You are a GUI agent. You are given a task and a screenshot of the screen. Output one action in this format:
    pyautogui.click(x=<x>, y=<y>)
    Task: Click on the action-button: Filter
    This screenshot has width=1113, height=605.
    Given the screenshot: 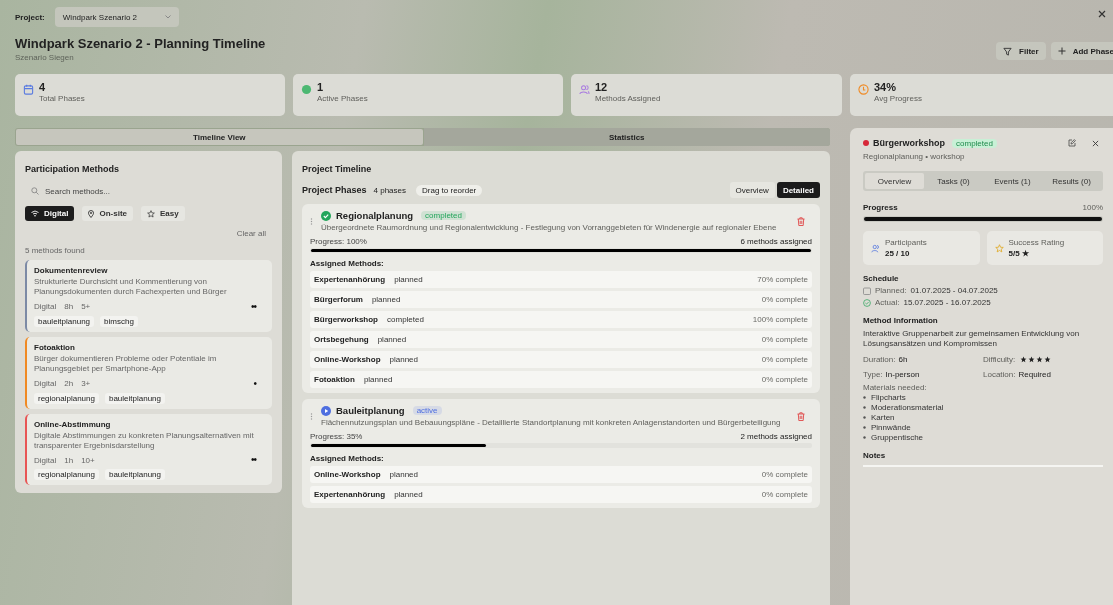 What is the action you would take?
    pyautogui.click(x=1021, y=51)
    